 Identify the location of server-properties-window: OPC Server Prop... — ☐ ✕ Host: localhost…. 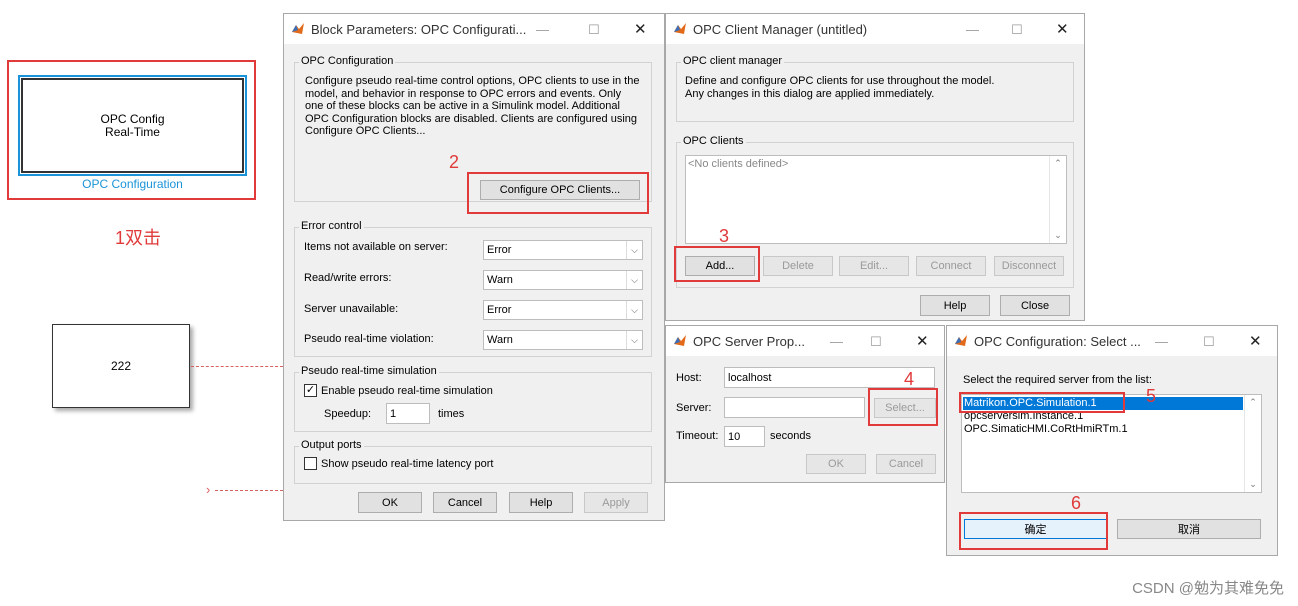
(805, 404).